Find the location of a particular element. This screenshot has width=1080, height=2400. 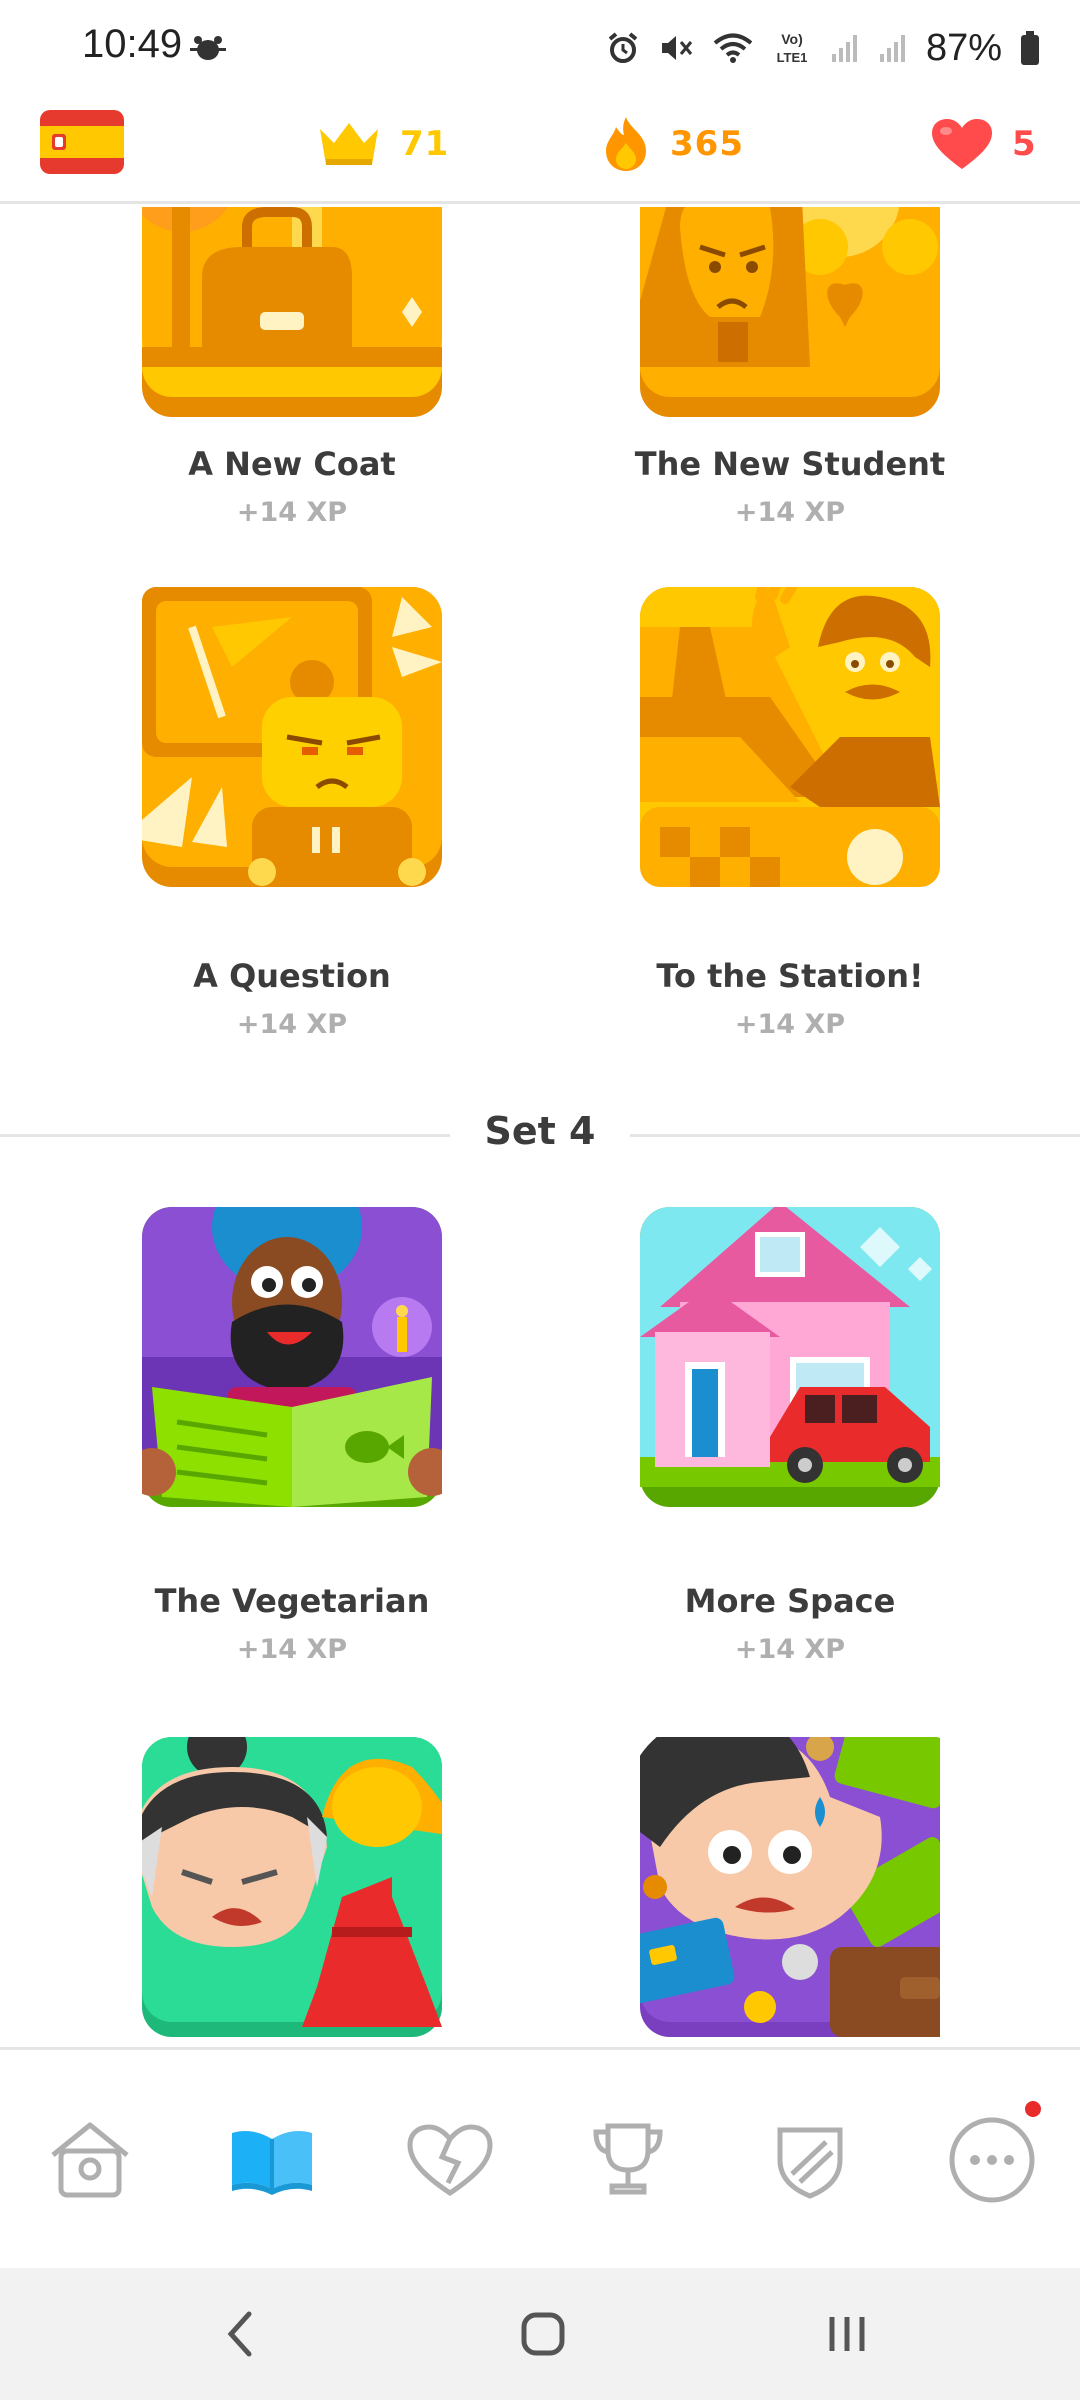

nav-stories is located at coordinates (272, 2160).